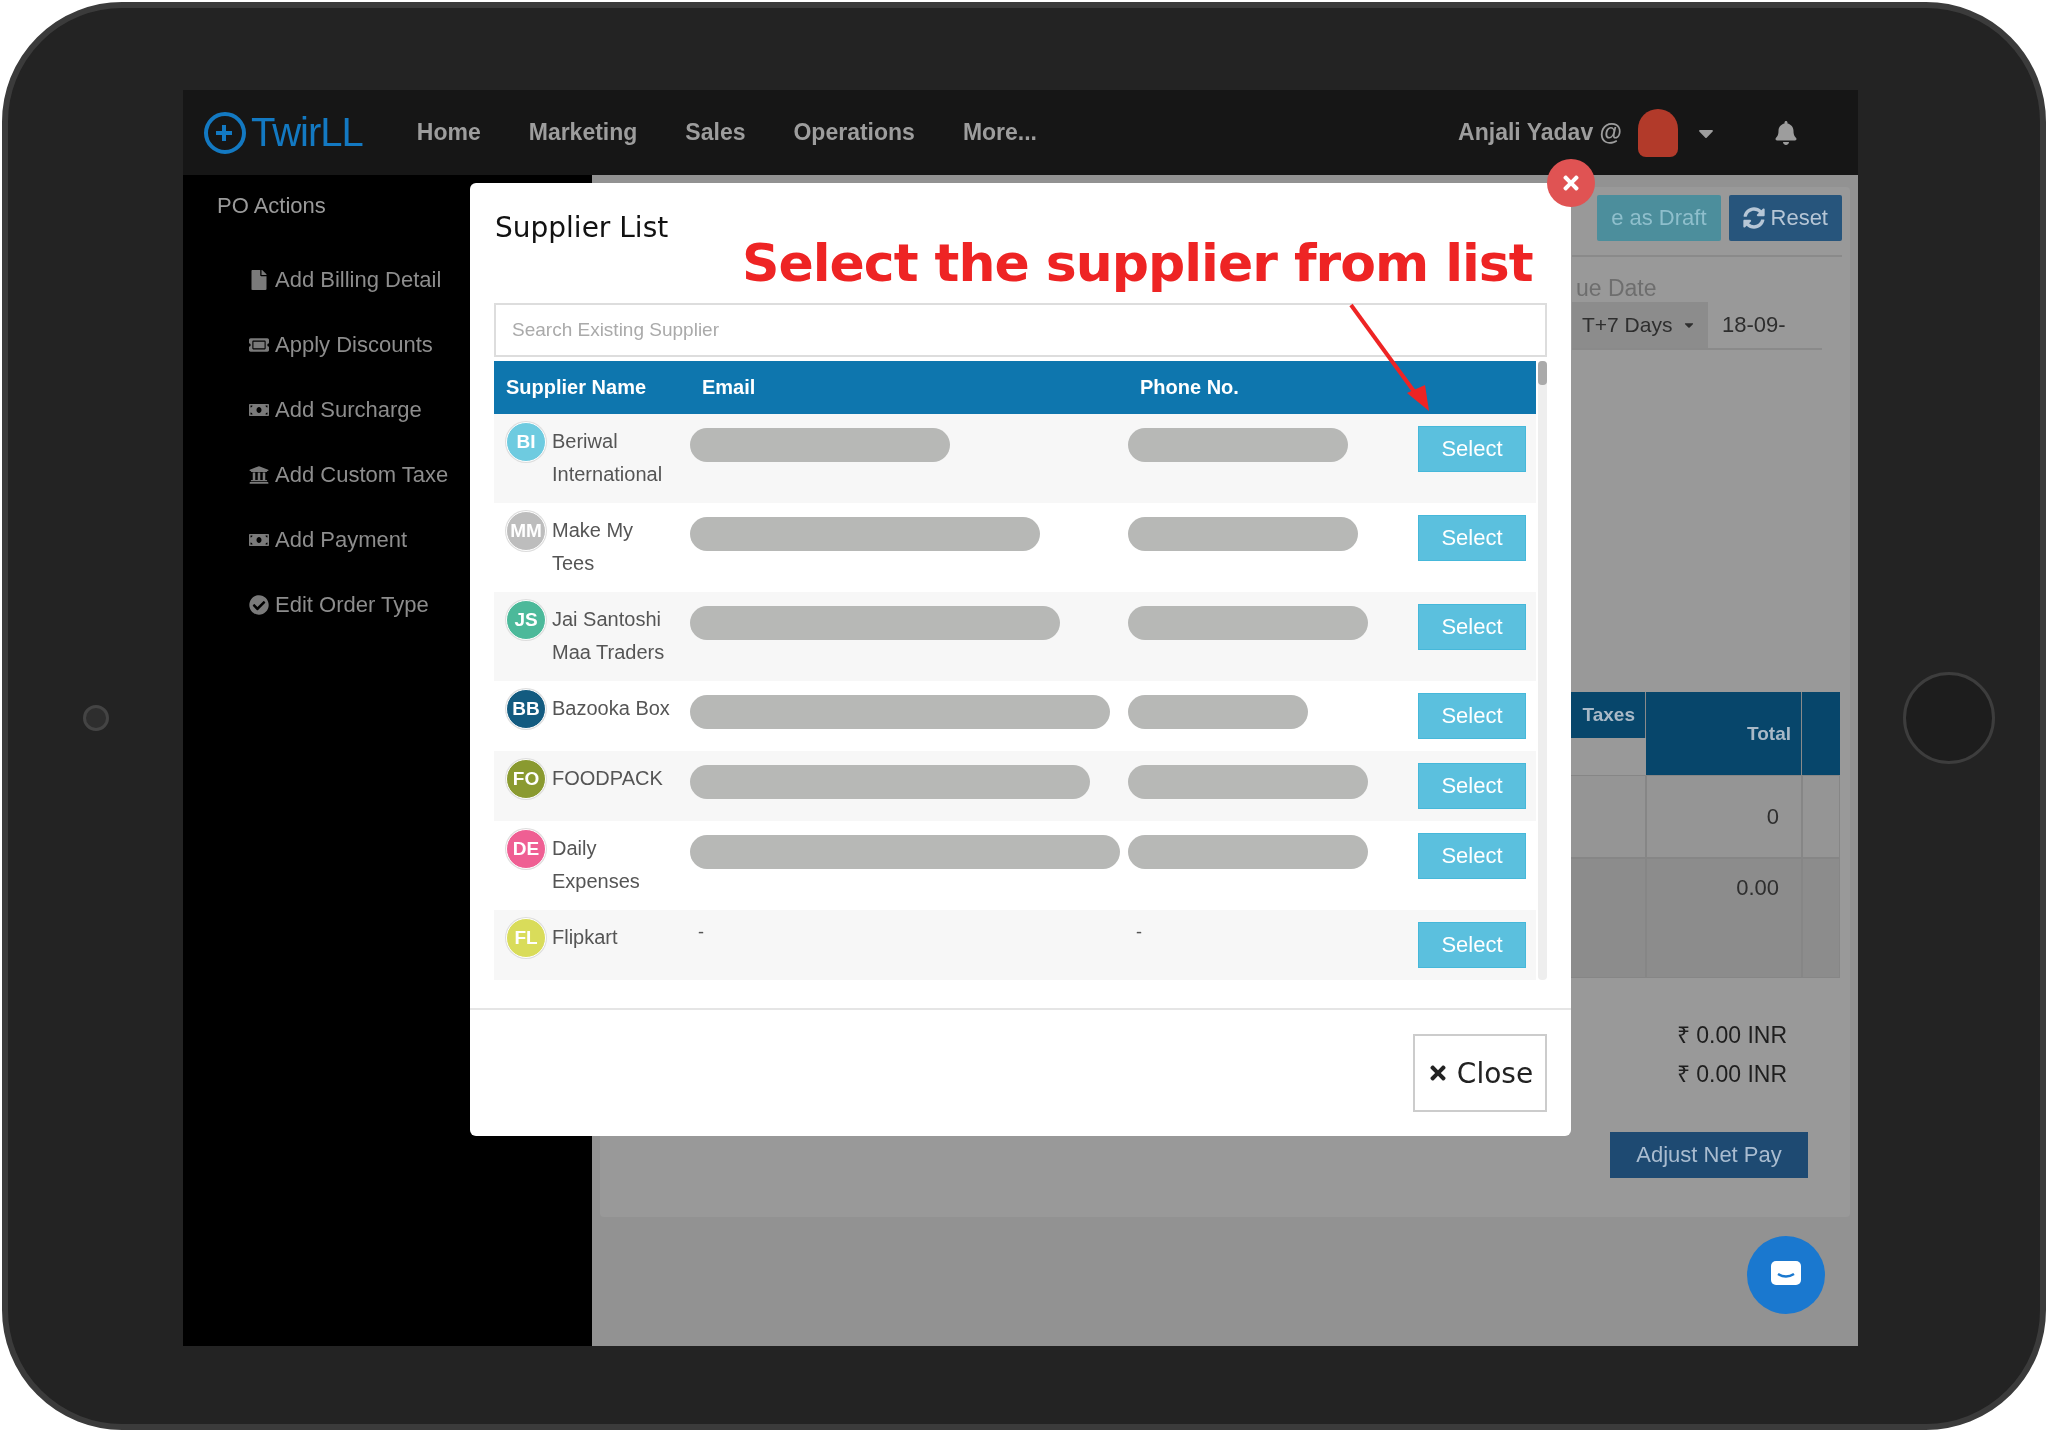  What do you see at coordinates (1540, 132) in the screenshot?
I see `user-name: Anjali Yadav @` at bounding box center [1540, 132].